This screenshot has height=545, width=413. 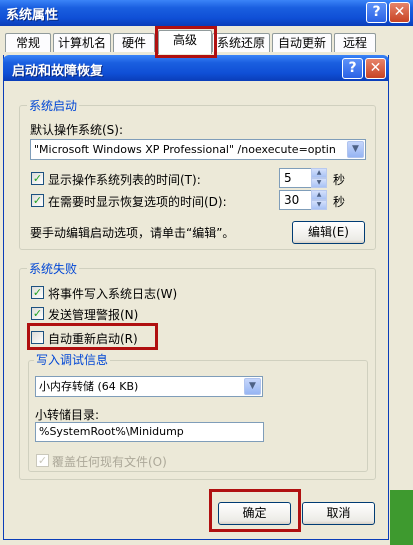 I want to click on write-event-checkbox: ✓, so click(x=37, y=292).